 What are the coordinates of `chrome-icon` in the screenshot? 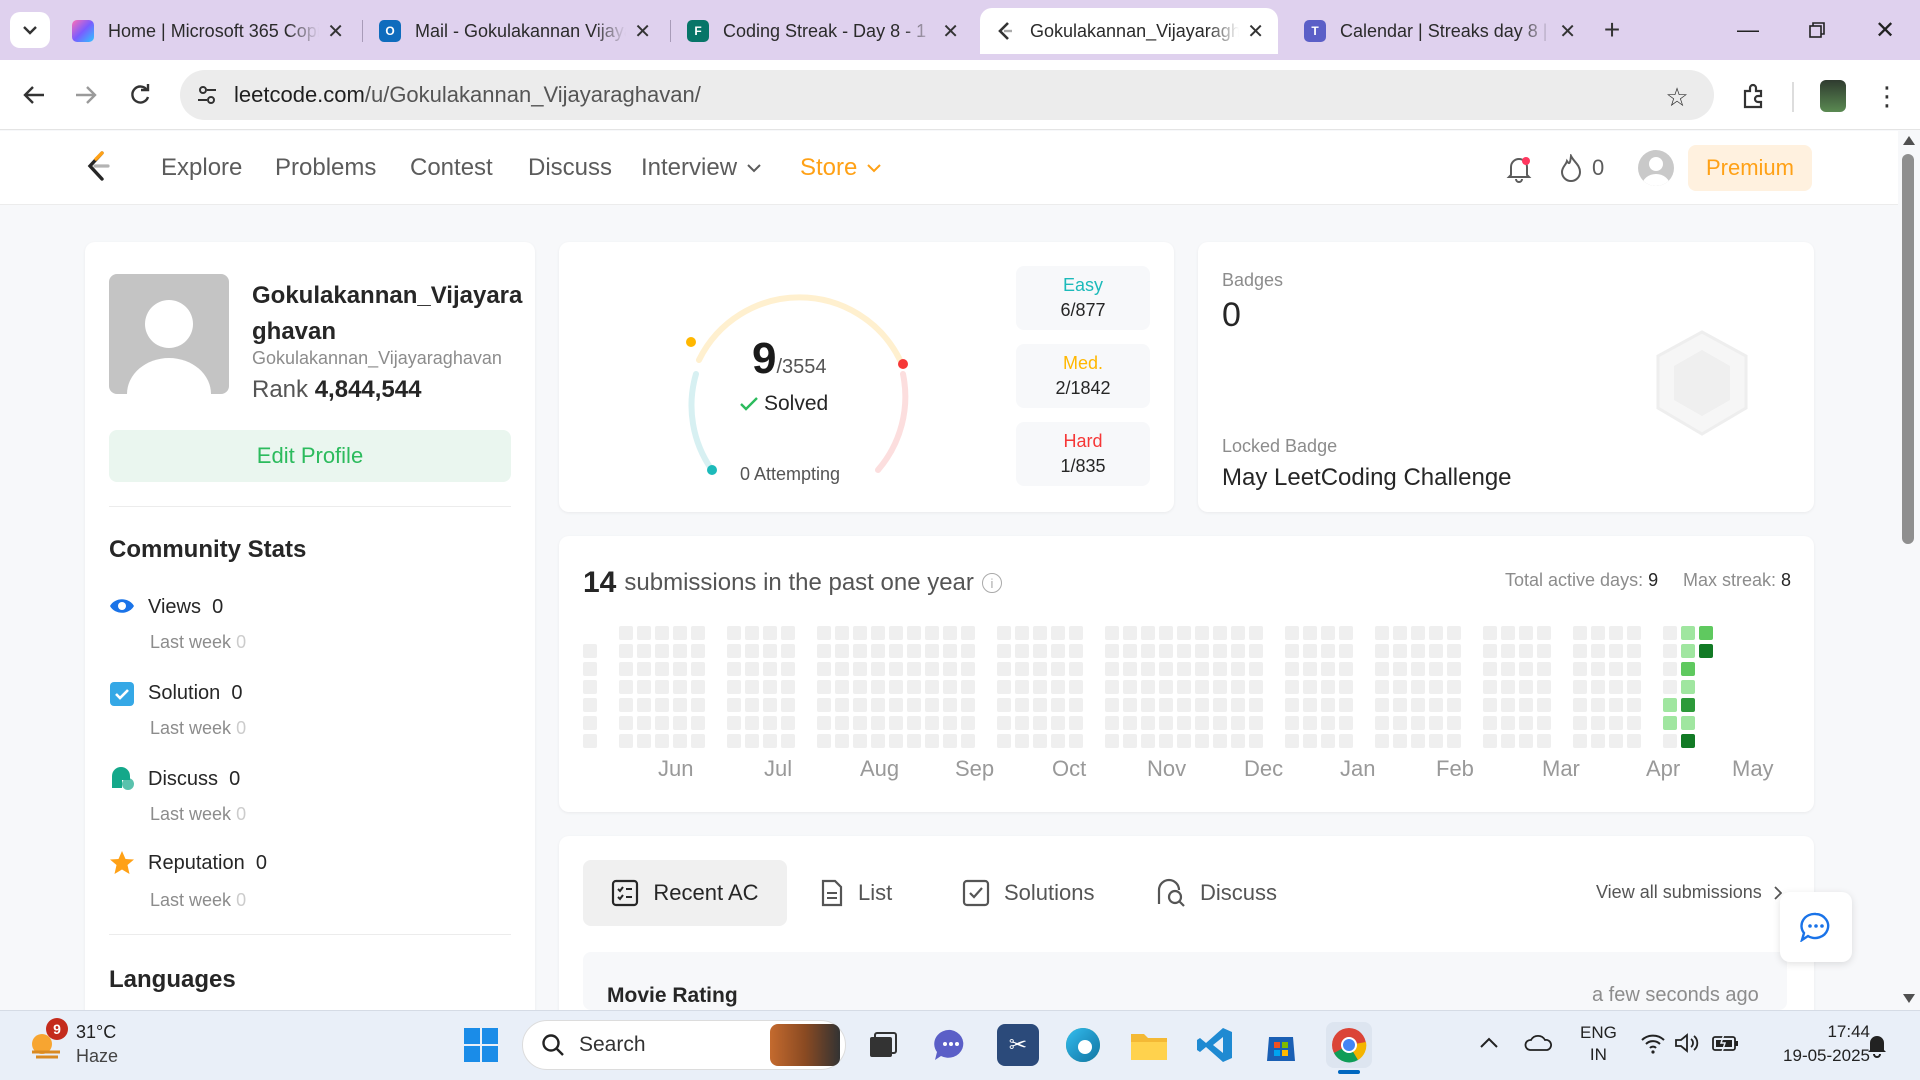 It's located at (1349, 1045).